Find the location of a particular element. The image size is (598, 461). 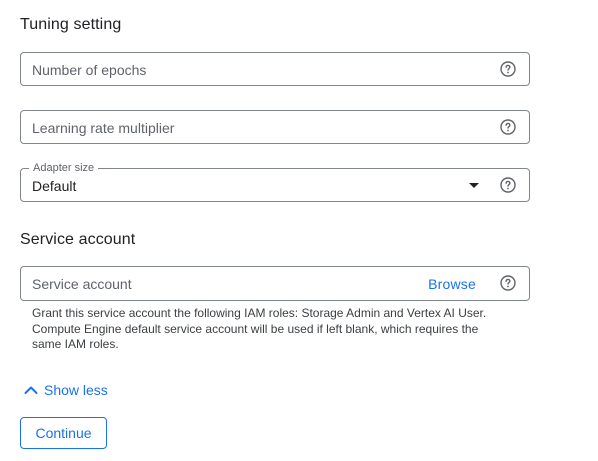

adapter-size-value: Default is located at coordinates (54, 186).